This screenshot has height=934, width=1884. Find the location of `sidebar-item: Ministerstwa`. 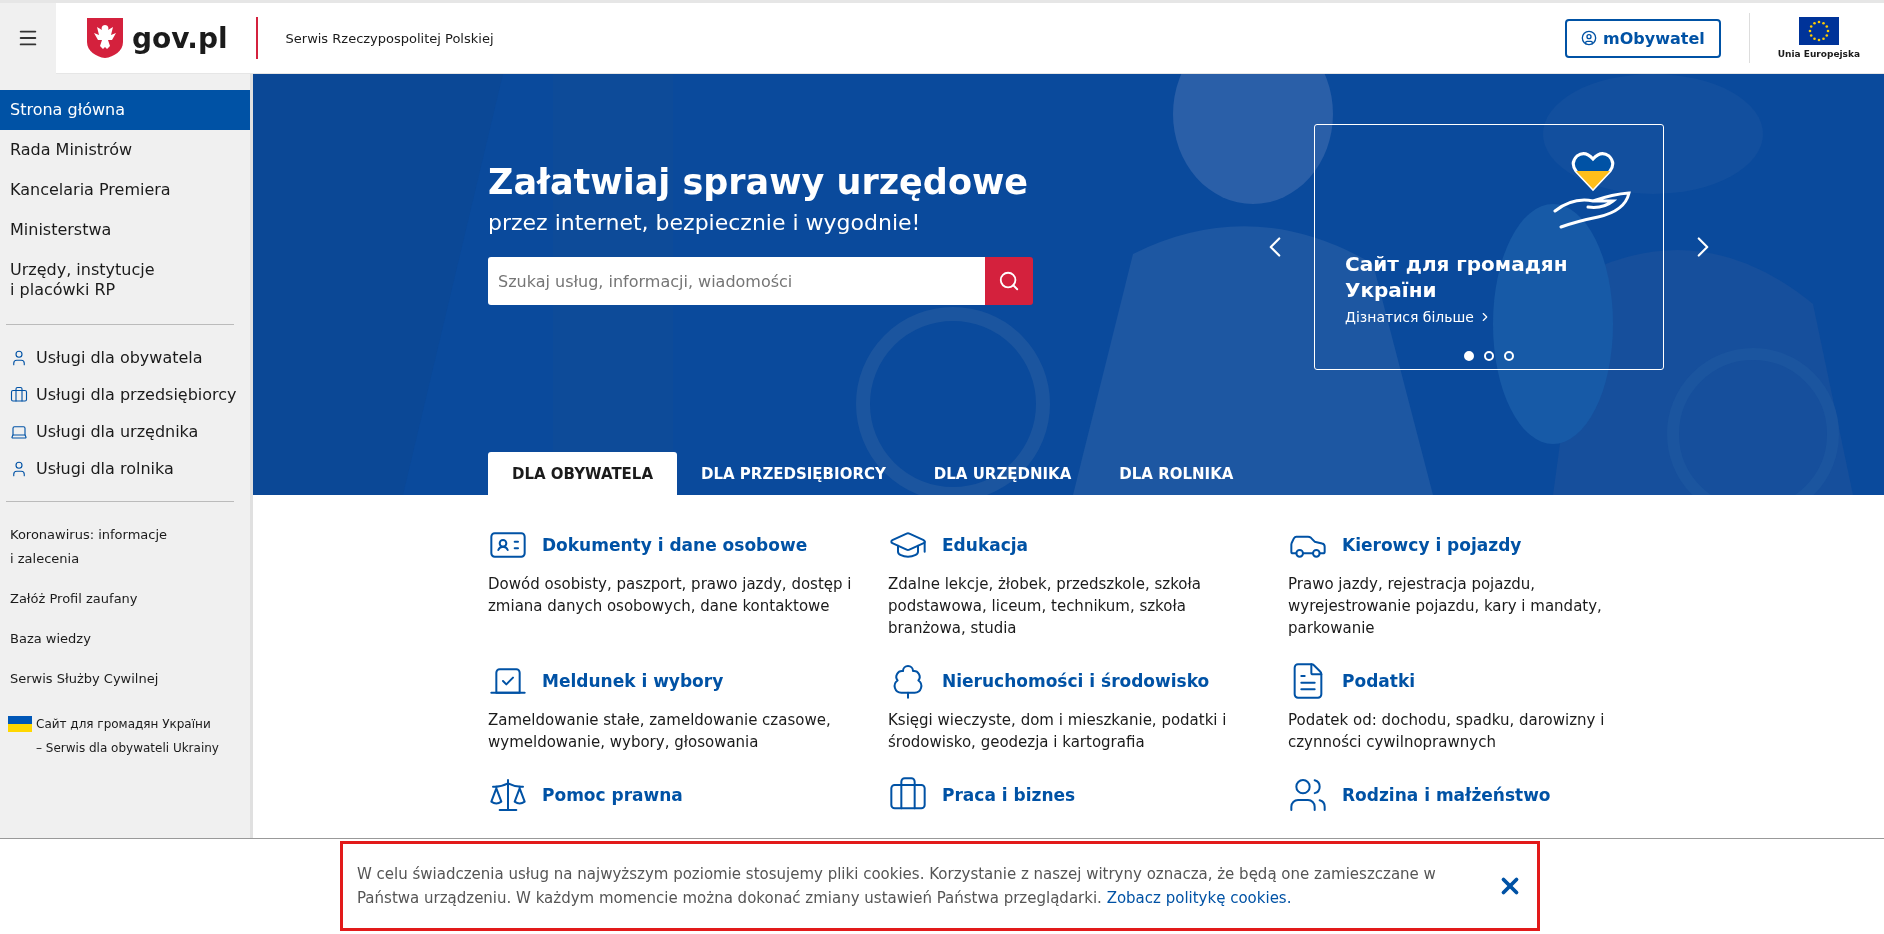

sidebar-item: Ministerstwa is located at coordinates (125, 230).